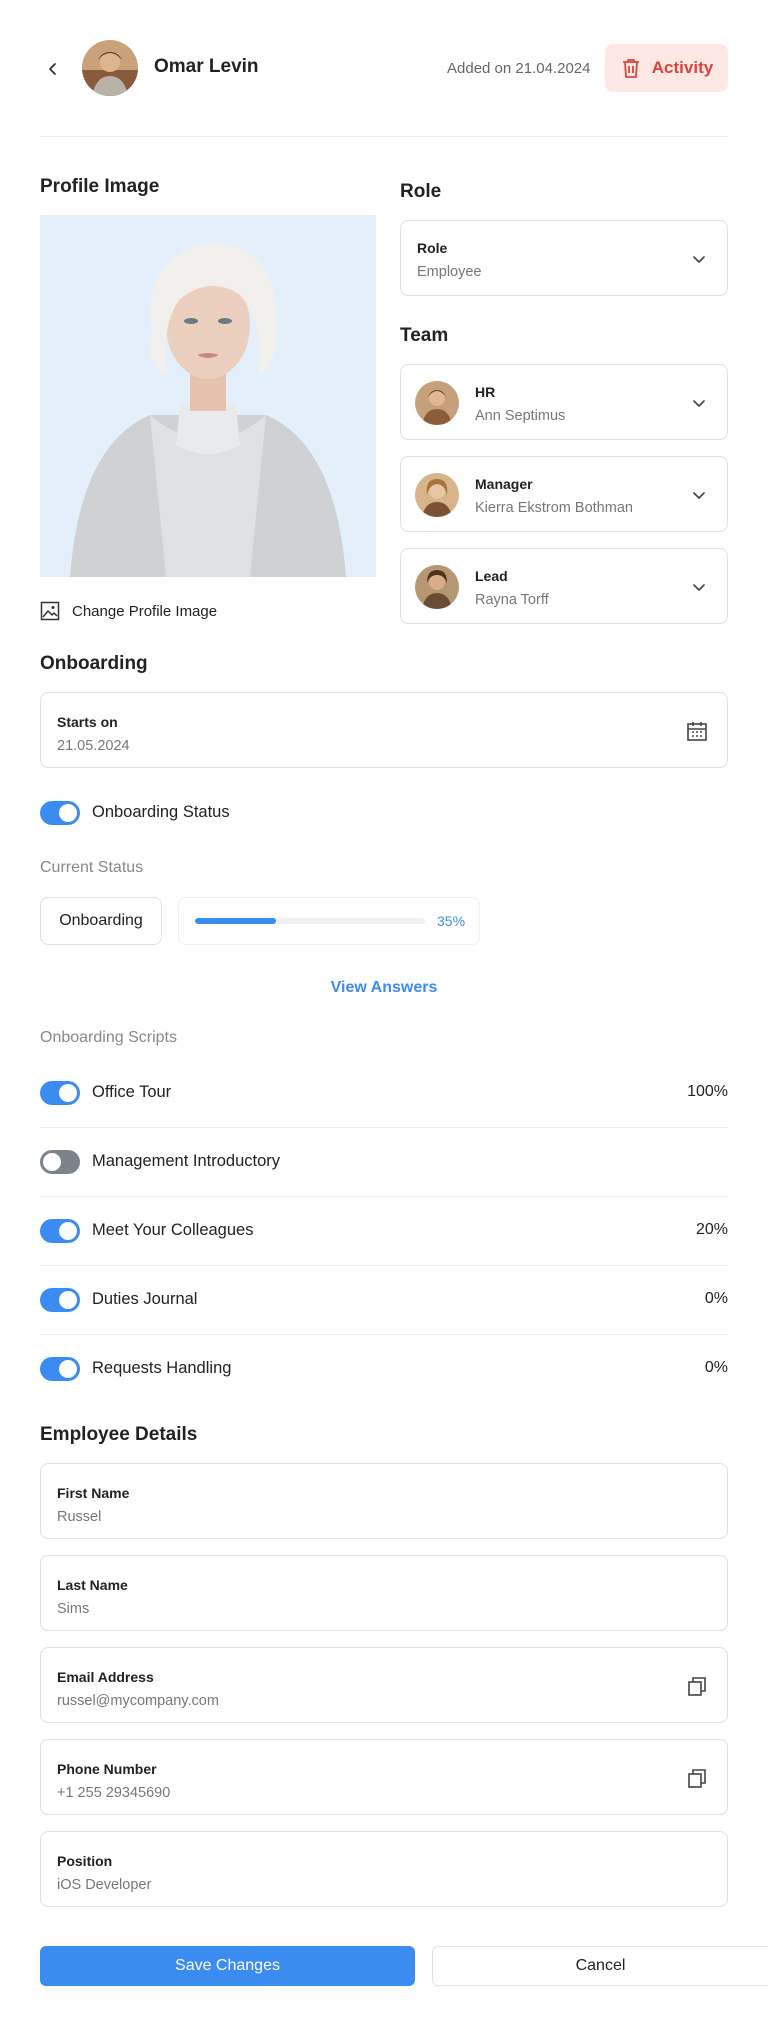 The width and height of the screenshot is (768, 2026). Describe the element at coordinates (384, 1777) in the screenshot. I see `phone-number-field: Phone Number +1 255 29345690` at that location.